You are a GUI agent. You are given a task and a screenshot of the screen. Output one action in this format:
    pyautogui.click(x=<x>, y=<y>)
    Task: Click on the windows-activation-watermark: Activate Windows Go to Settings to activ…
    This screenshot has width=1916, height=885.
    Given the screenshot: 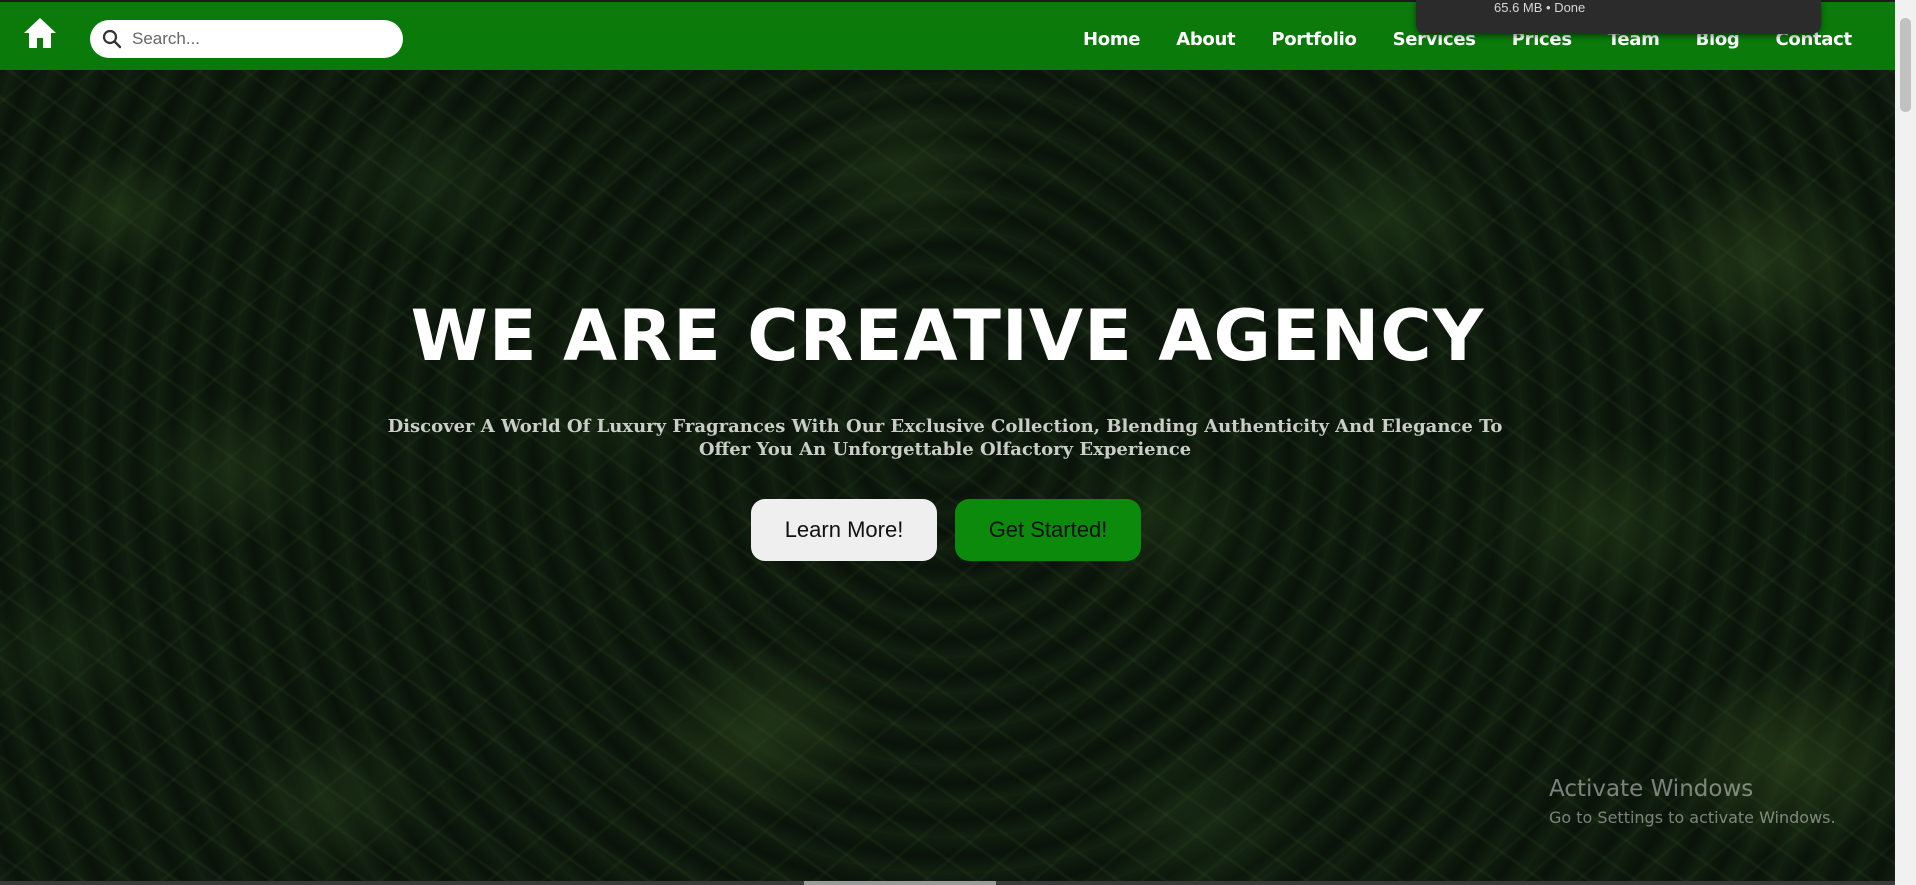 What is the action you would take?
    pyautogui.click(x=1692, y=801)
    